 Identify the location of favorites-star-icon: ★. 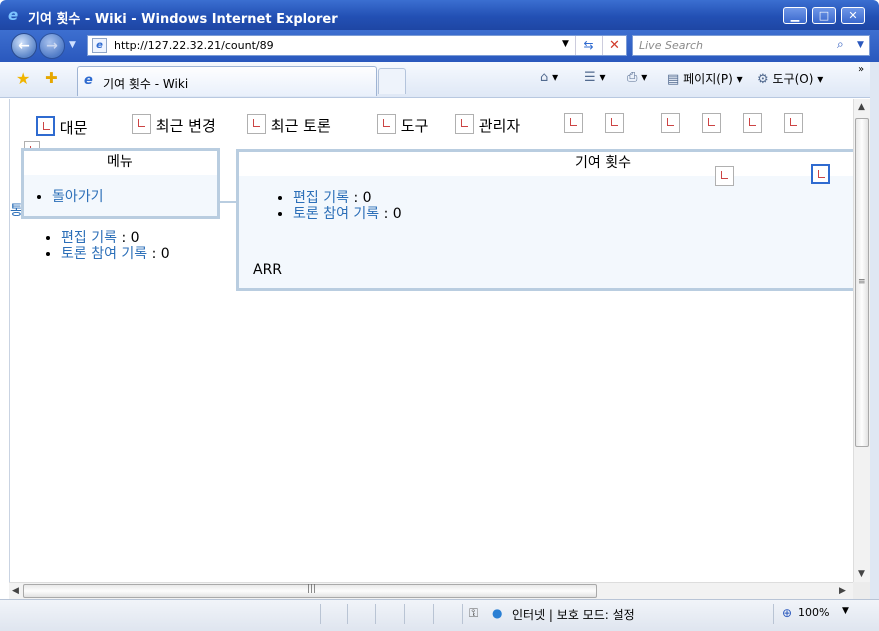
(23, 78).